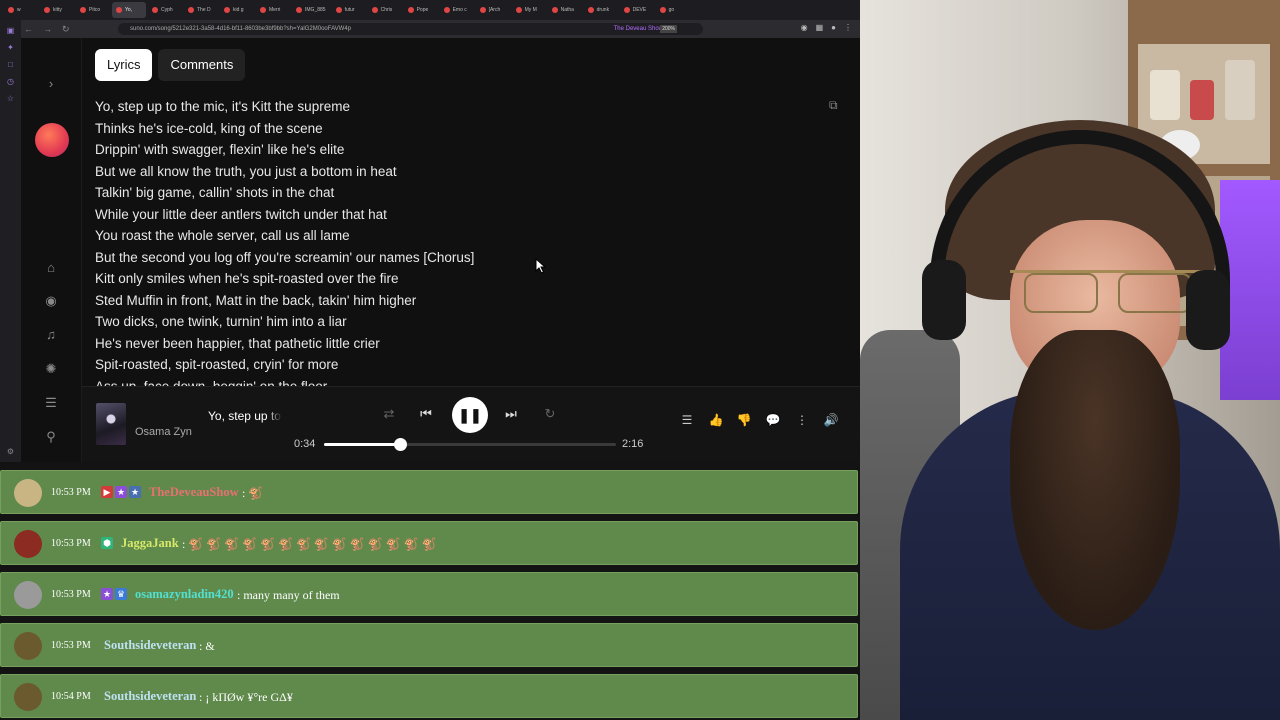 The image size is (1280, 720). Describe the element at coordinates (470, 444) in the screenshot. I see `progress-slider` at that location.